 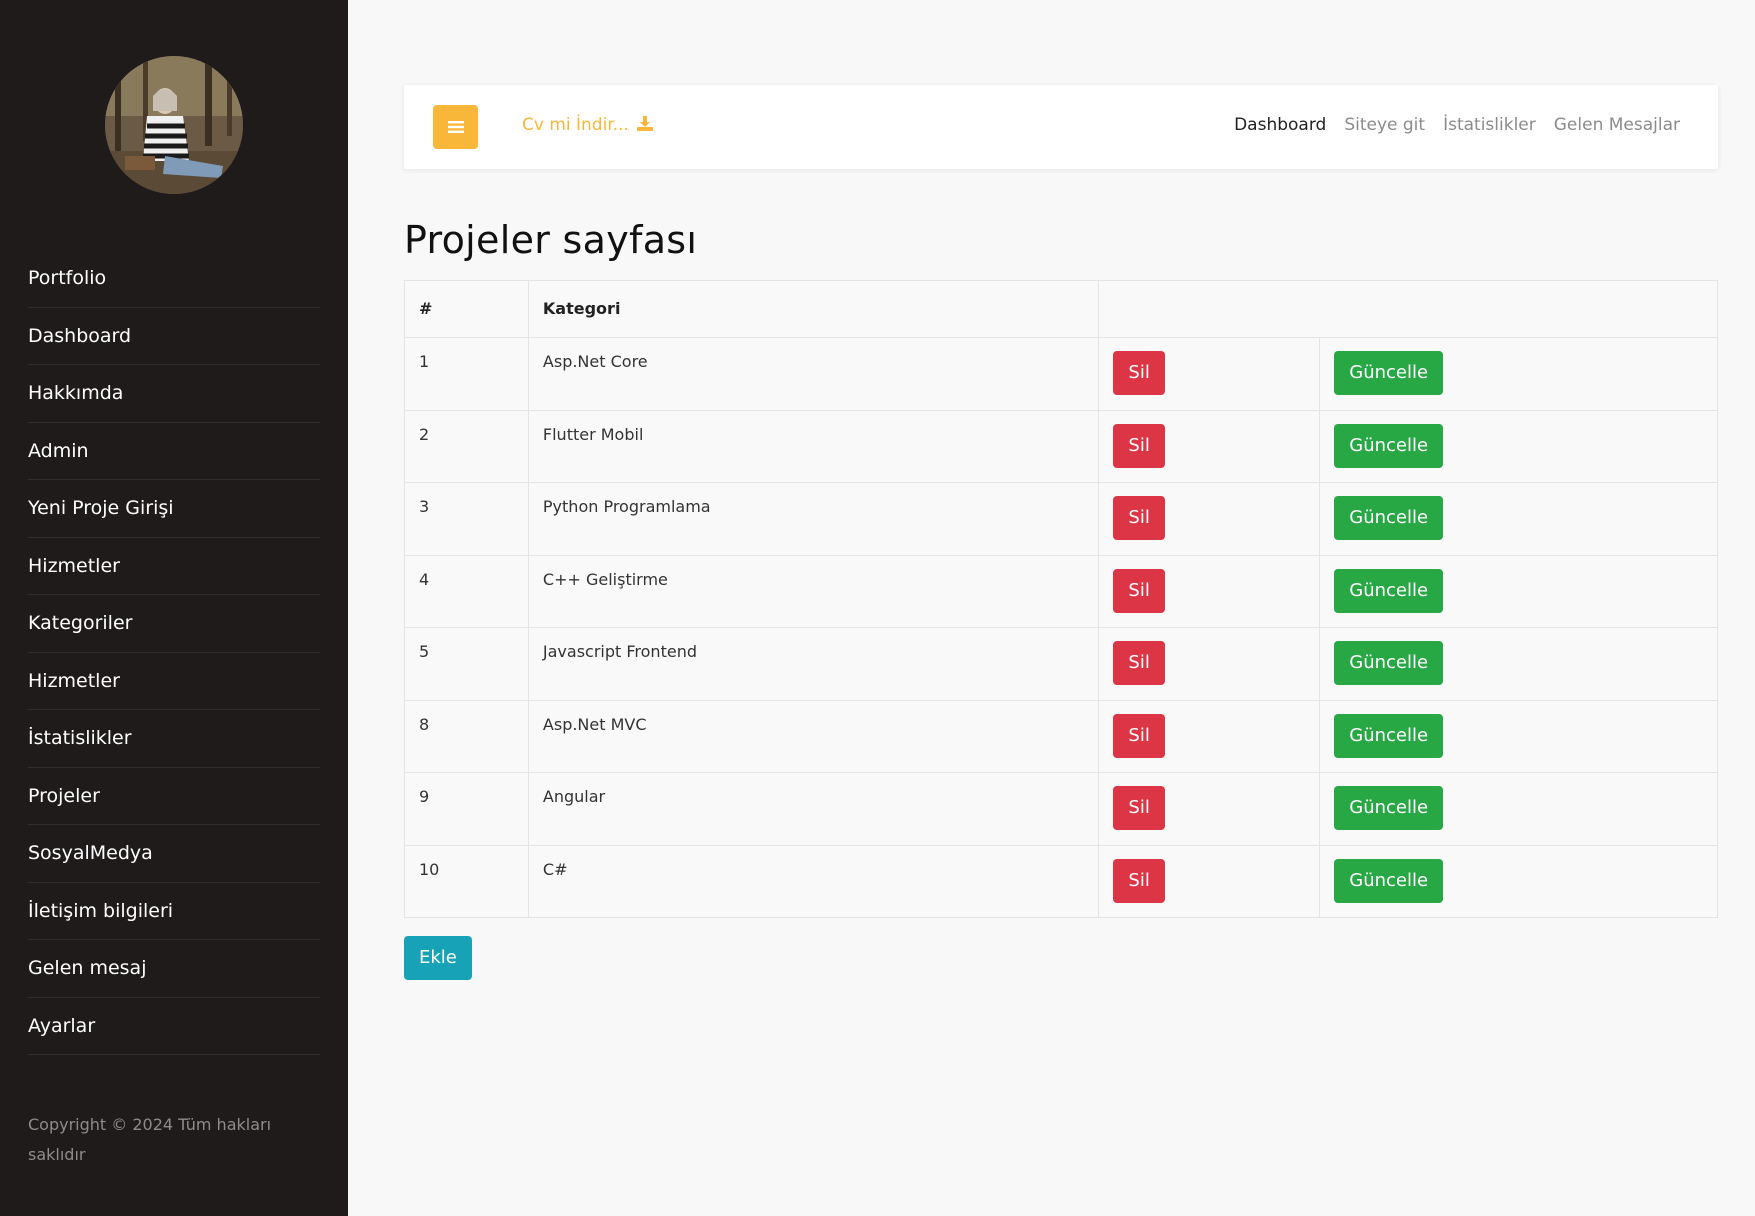 I want to click on row-id: 8, so click(x=466, y=736).